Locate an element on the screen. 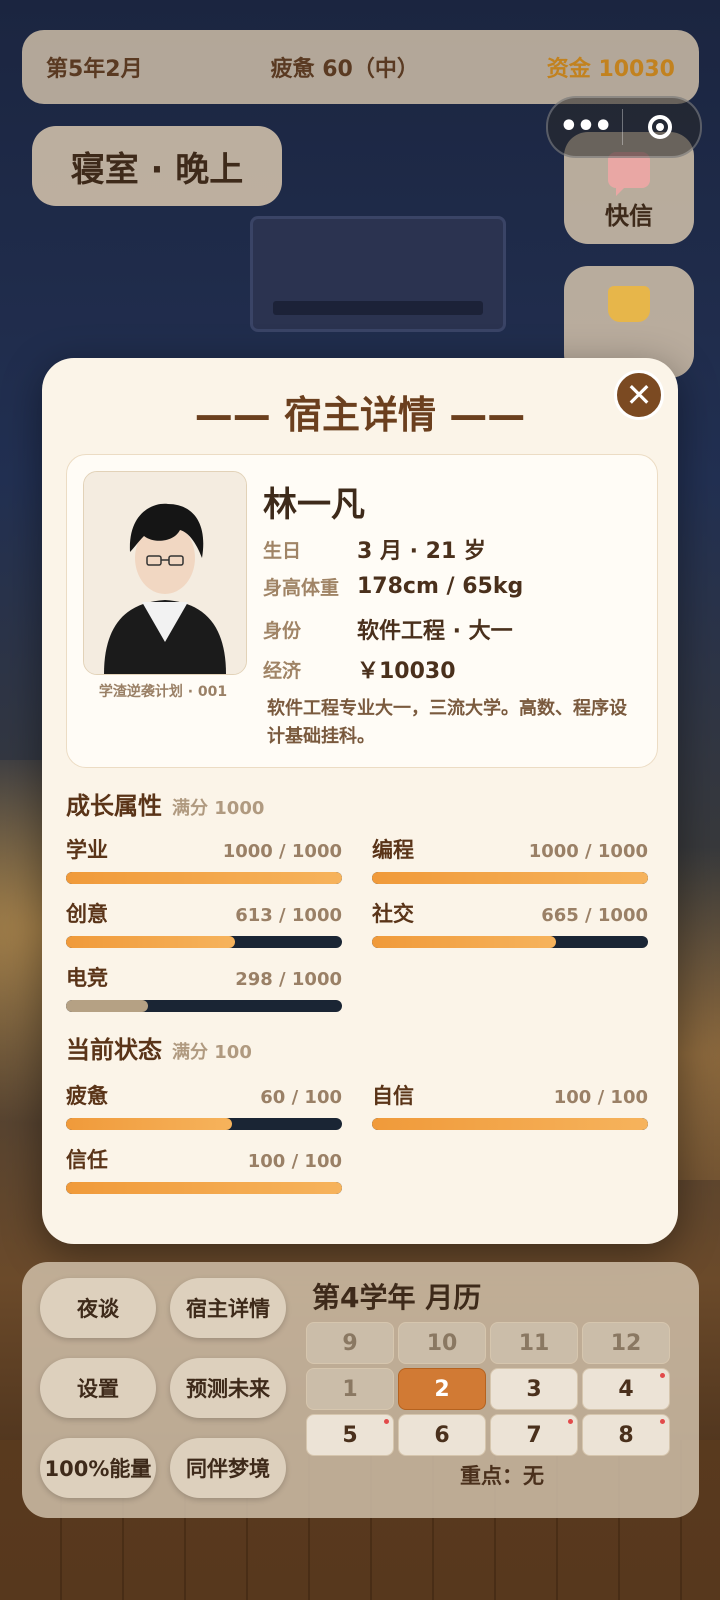 This screenshot has height=1600, width=720. field-value: 软件工程 · 大一 is located at coordinates (435, 631).